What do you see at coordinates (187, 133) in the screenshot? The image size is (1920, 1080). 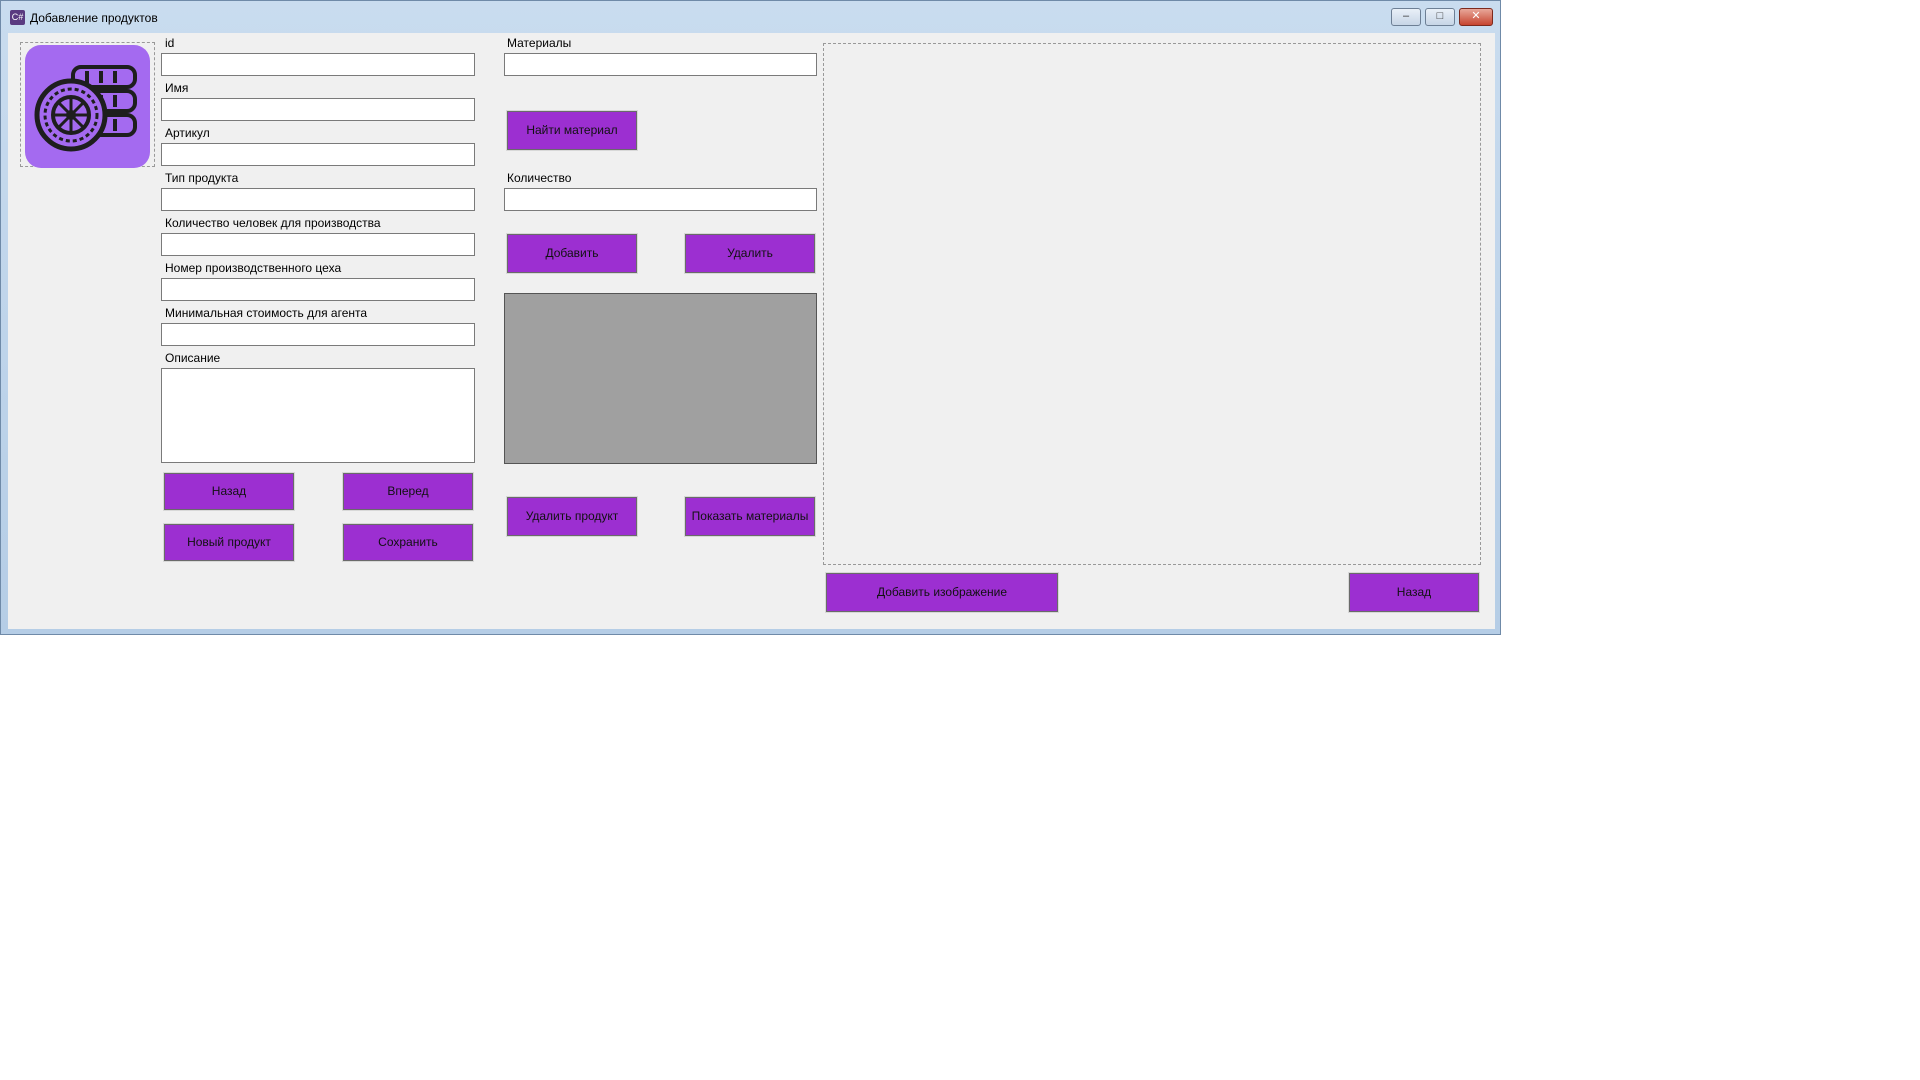 I see `article-label: Артикул` at bounding box center [187, 133].